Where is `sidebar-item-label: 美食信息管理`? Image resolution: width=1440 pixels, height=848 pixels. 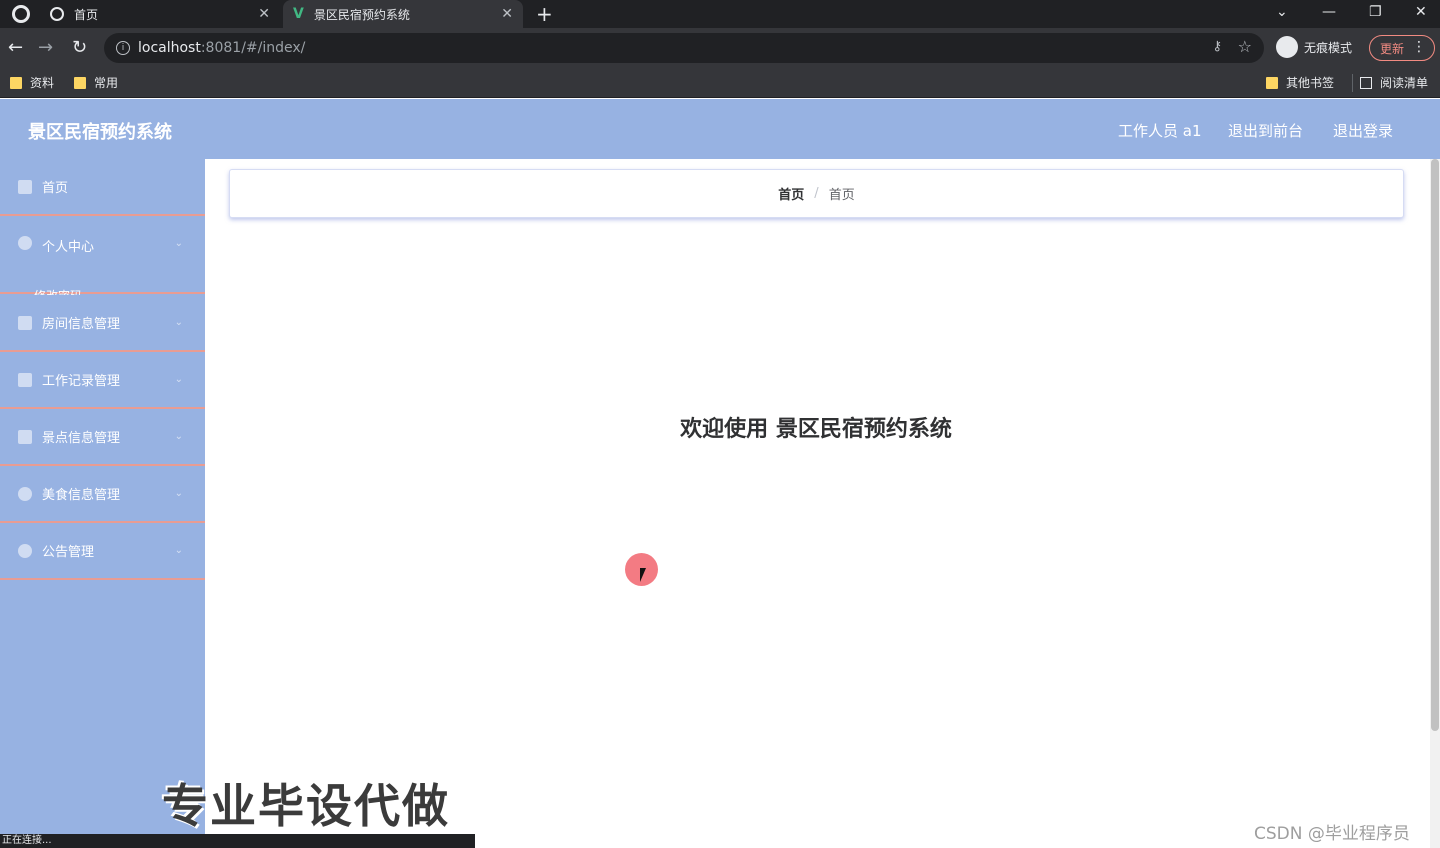
sidebar-item-label: 美食信息管理 is located at coordinates (81, 495).